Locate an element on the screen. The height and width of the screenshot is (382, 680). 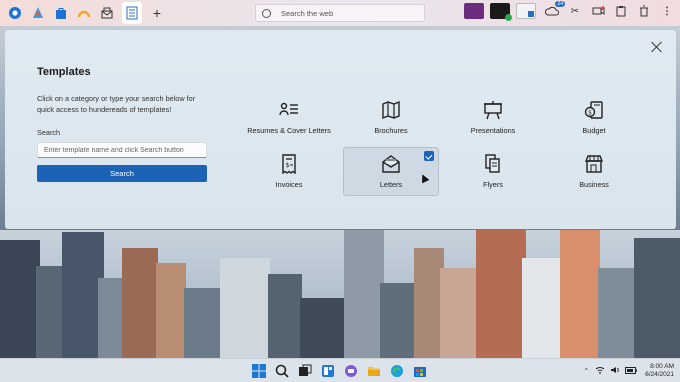
notification-badge: 24 is located at coordinates (560, 4).